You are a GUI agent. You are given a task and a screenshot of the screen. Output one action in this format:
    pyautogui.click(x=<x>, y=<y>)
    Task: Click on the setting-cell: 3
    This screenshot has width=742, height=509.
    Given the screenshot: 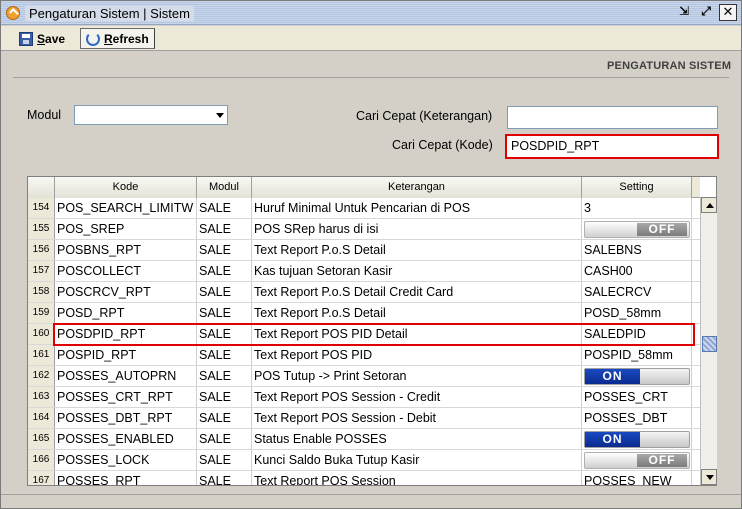 What is the action you would take?
    pyautogui.click(x=637, y=208)
    